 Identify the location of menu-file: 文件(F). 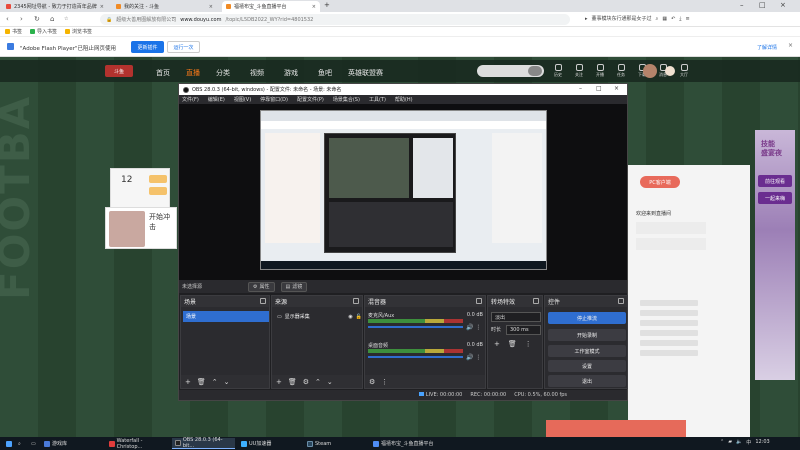
(190, 99).